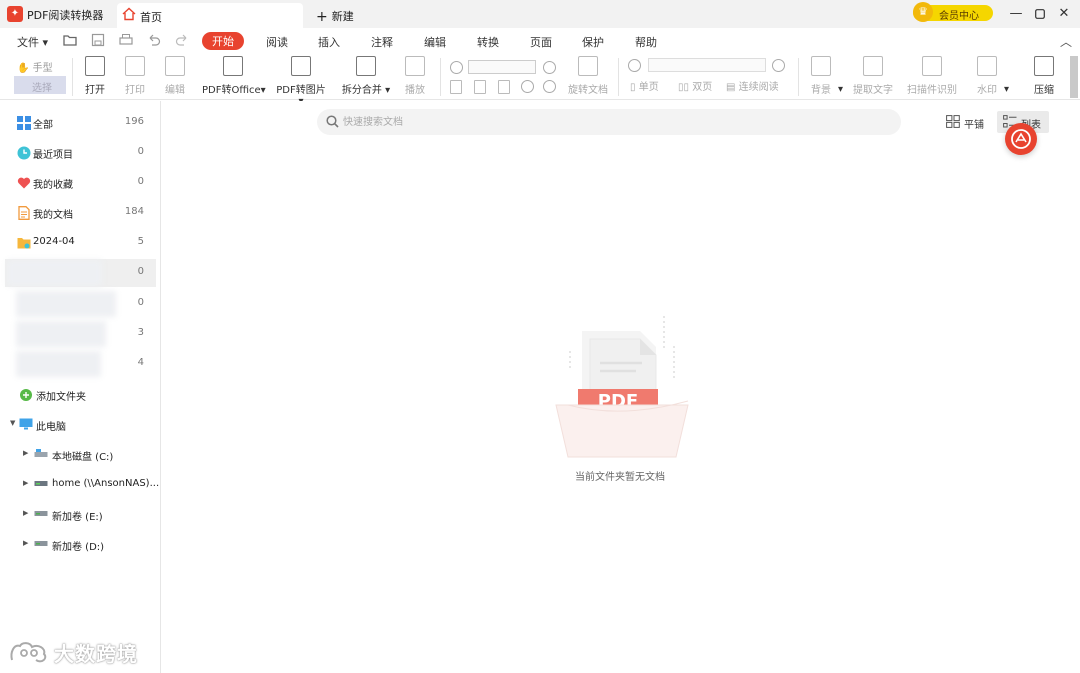  What do you see at coordinates (953, 12) in the screenshot?
I see `vip-center-button: ♛ 会员中心` at bounding box center [953, 12].